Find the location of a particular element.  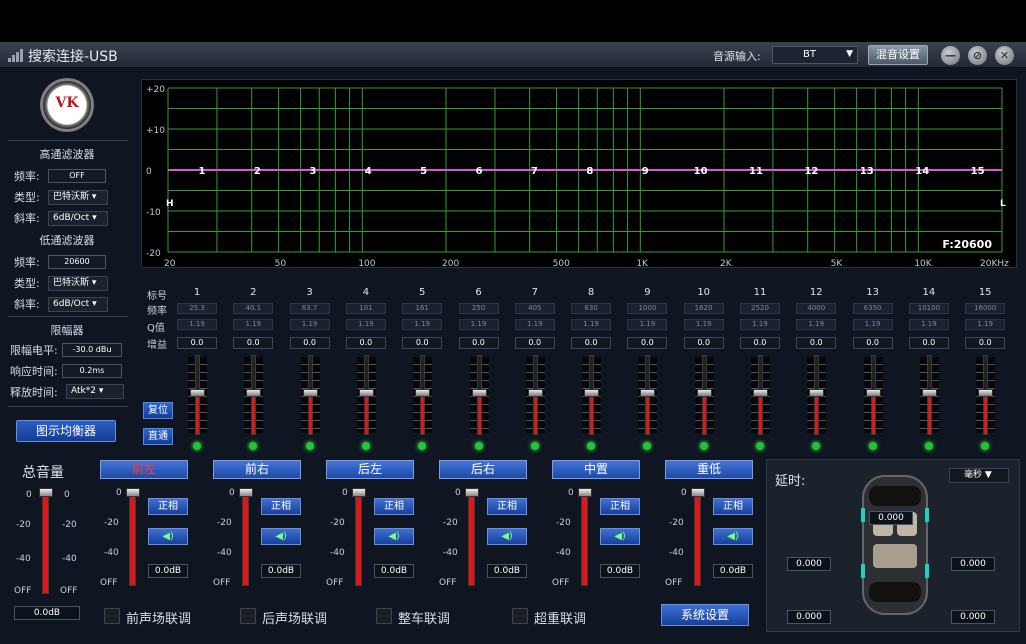

delay-unit-select: 毫秒 ▼ is located at coordinates (979, 475).